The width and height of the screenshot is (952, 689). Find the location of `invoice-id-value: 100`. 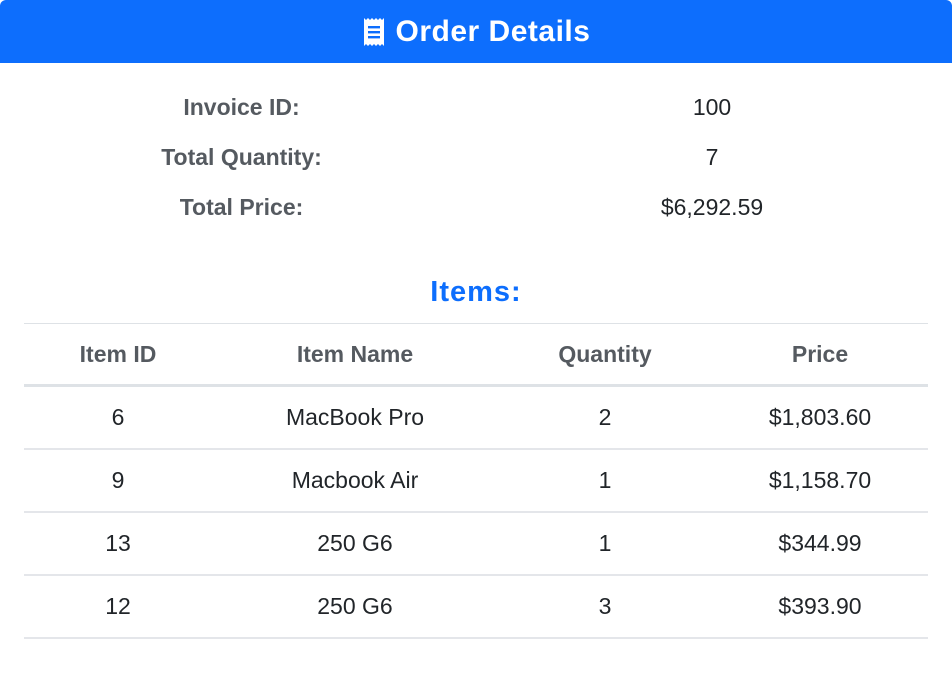

invoice-id-value: 100 is located at coordinates (712, 107).